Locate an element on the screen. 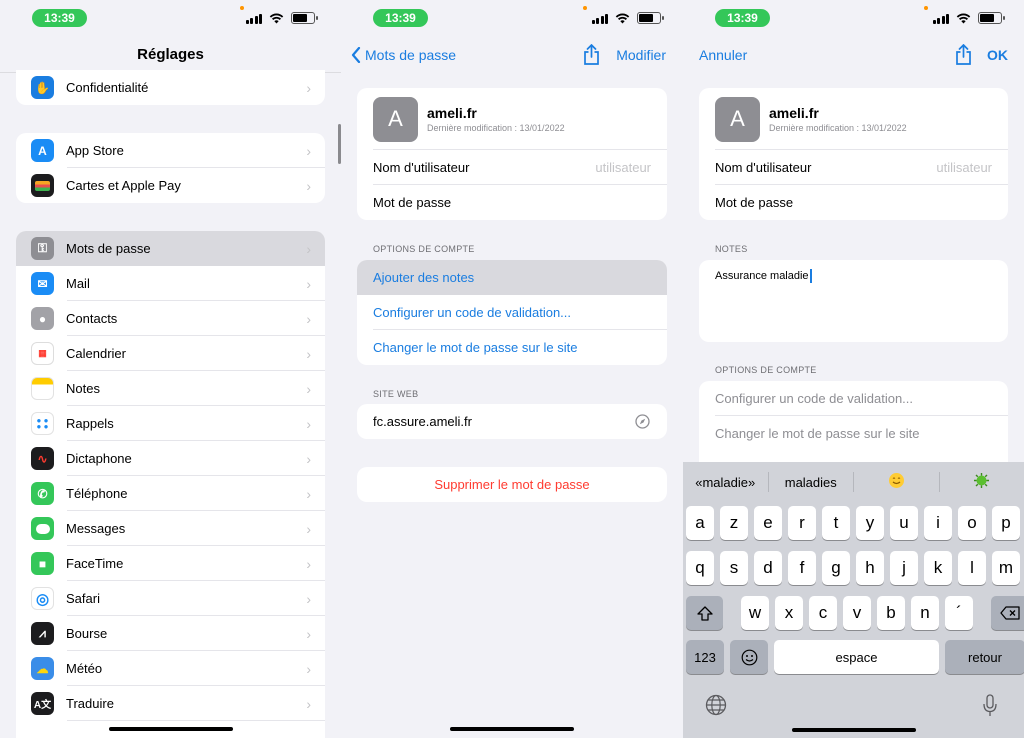 This screenshot has height=738, width=1024. settings-item-app-store: A App Store › is located at coordinates (170, 150).